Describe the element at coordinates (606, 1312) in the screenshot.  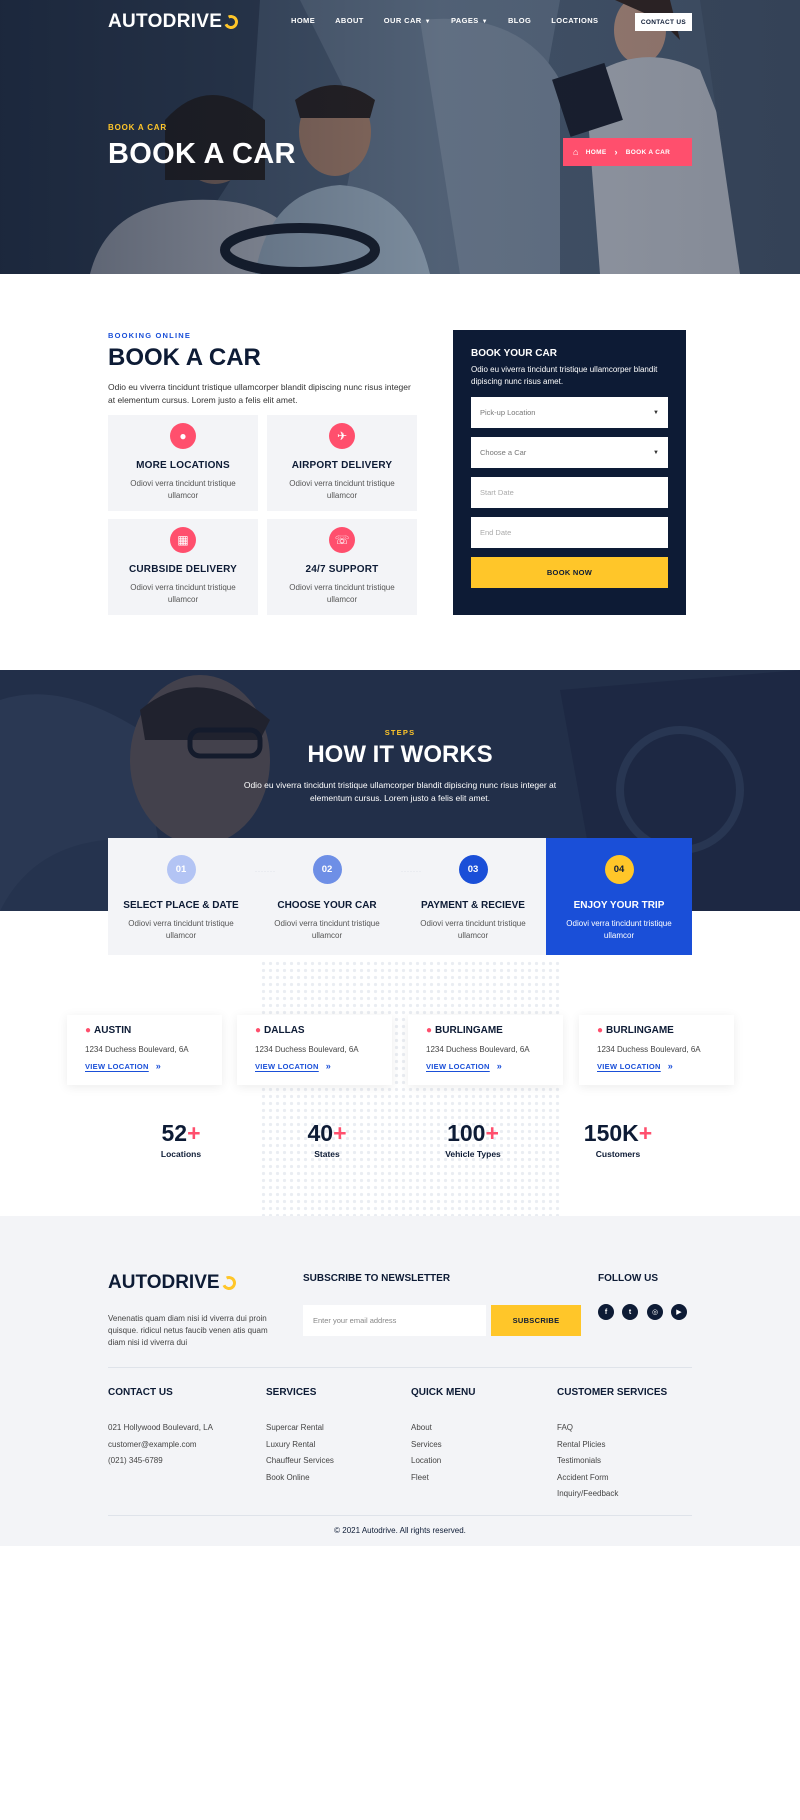
I see `facebook-icon: f` at that location.